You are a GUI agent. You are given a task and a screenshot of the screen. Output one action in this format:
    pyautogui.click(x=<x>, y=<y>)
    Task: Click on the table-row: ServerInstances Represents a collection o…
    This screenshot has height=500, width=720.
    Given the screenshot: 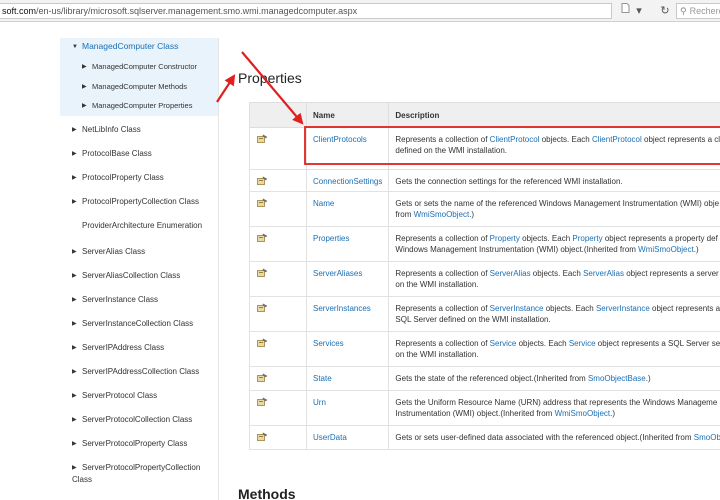 What is the action you would take?
    pyautogui.click(x=484, y=314)
    